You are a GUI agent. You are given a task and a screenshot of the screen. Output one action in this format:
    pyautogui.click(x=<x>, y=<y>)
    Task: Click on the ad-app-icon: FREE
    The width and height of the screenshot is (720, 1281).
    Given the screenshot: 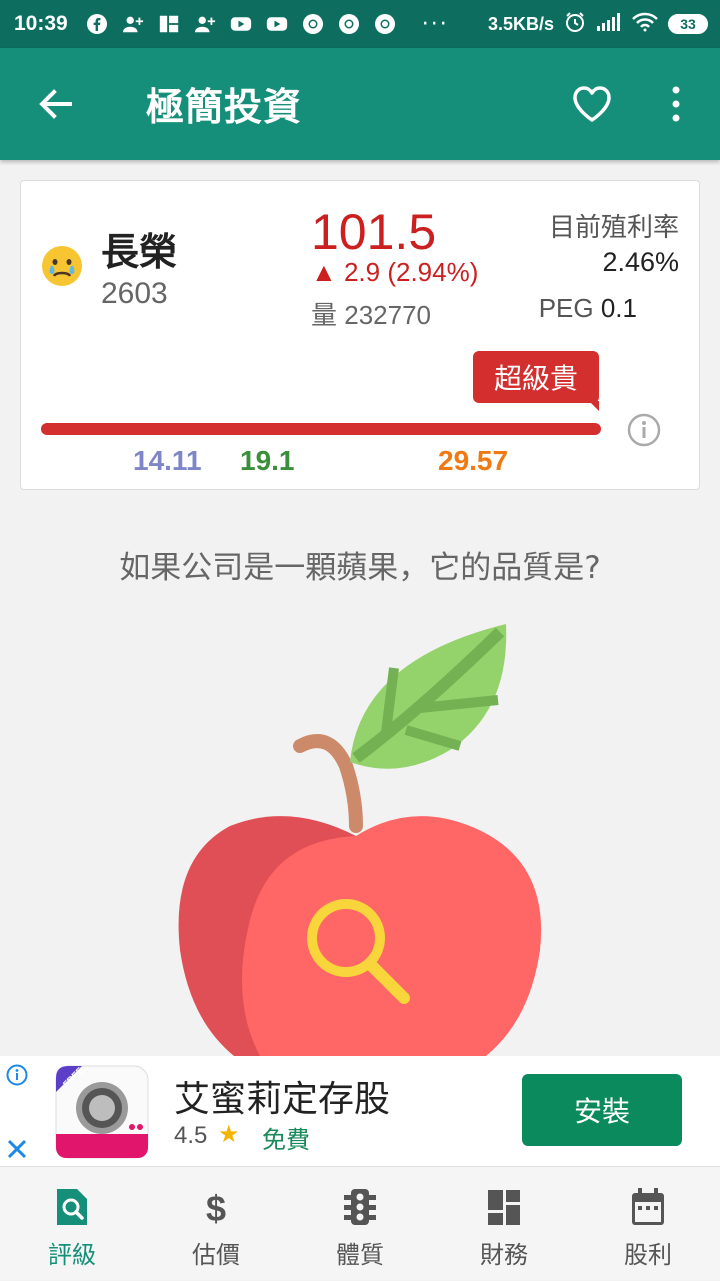 What is the action you would take?
    pyautogui.click(x=102, y=1112)
    